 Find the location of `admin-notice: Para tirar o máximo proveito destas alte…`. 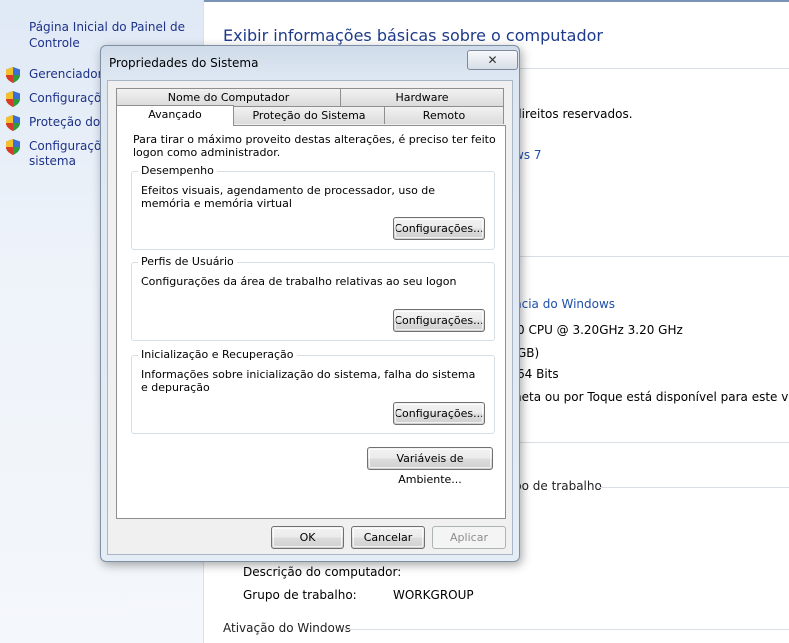

admin-notice: Para tirar o máximo proveito destas alte… is located at coordinates (314, 146).